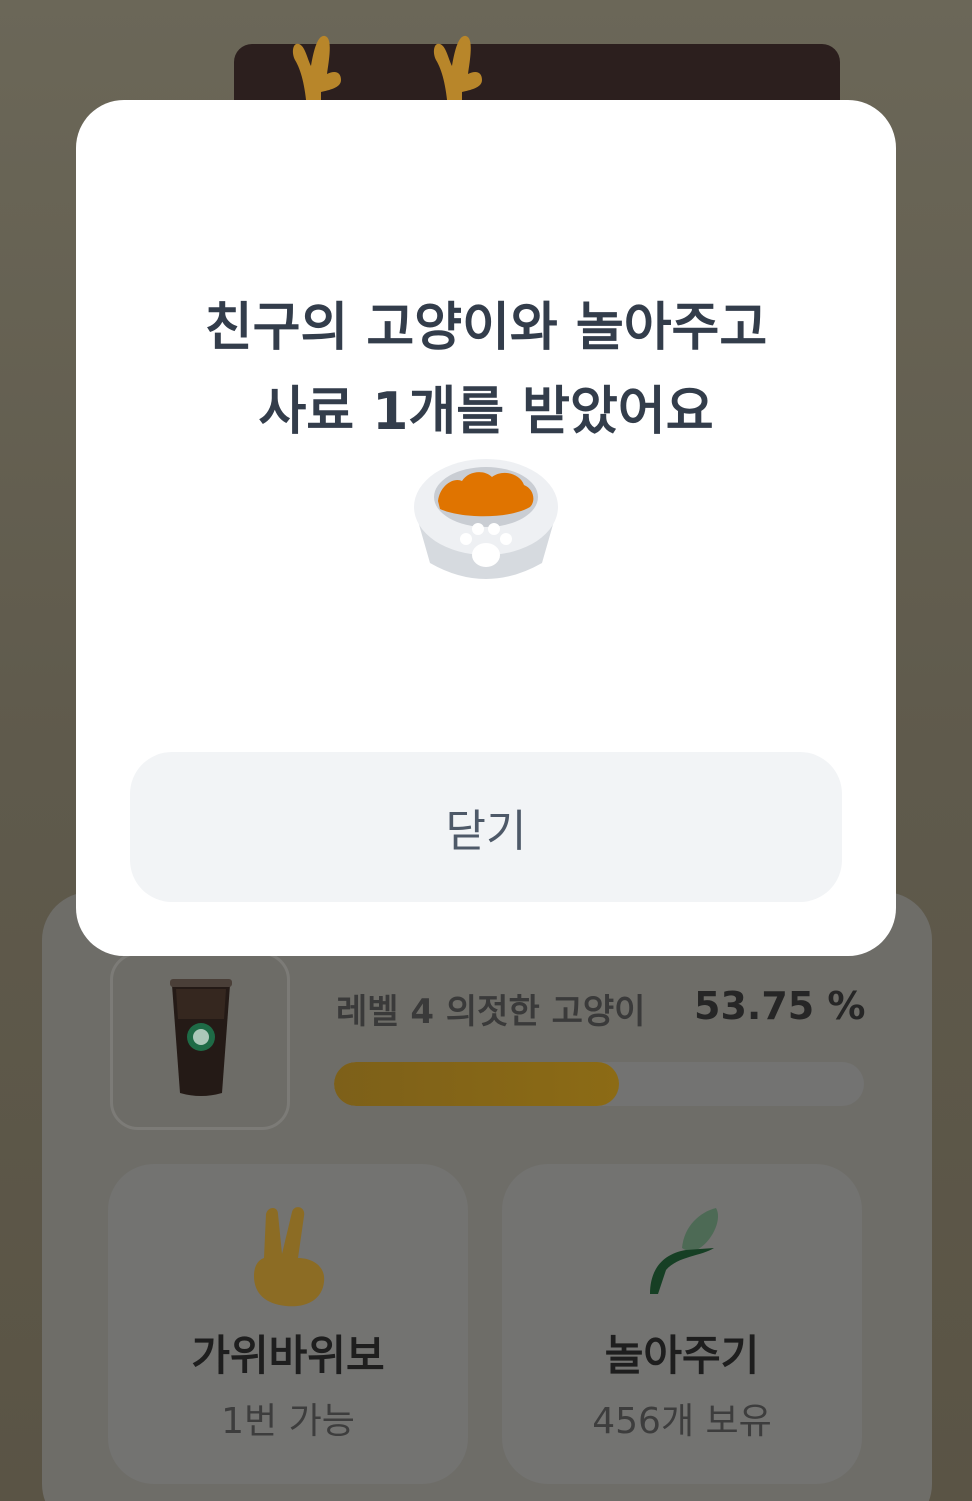  Describe the element at coordinates (486, 519) in the screenshot. I see `cat-food-bowl-icon` at that location.